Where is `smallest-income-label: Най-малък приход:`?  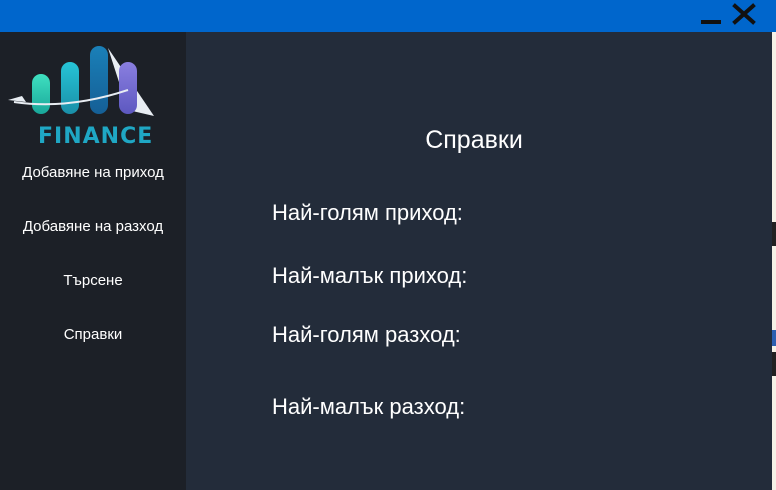 smallest-income-label: Най-малък приход: is located at coordinates (370, 275).